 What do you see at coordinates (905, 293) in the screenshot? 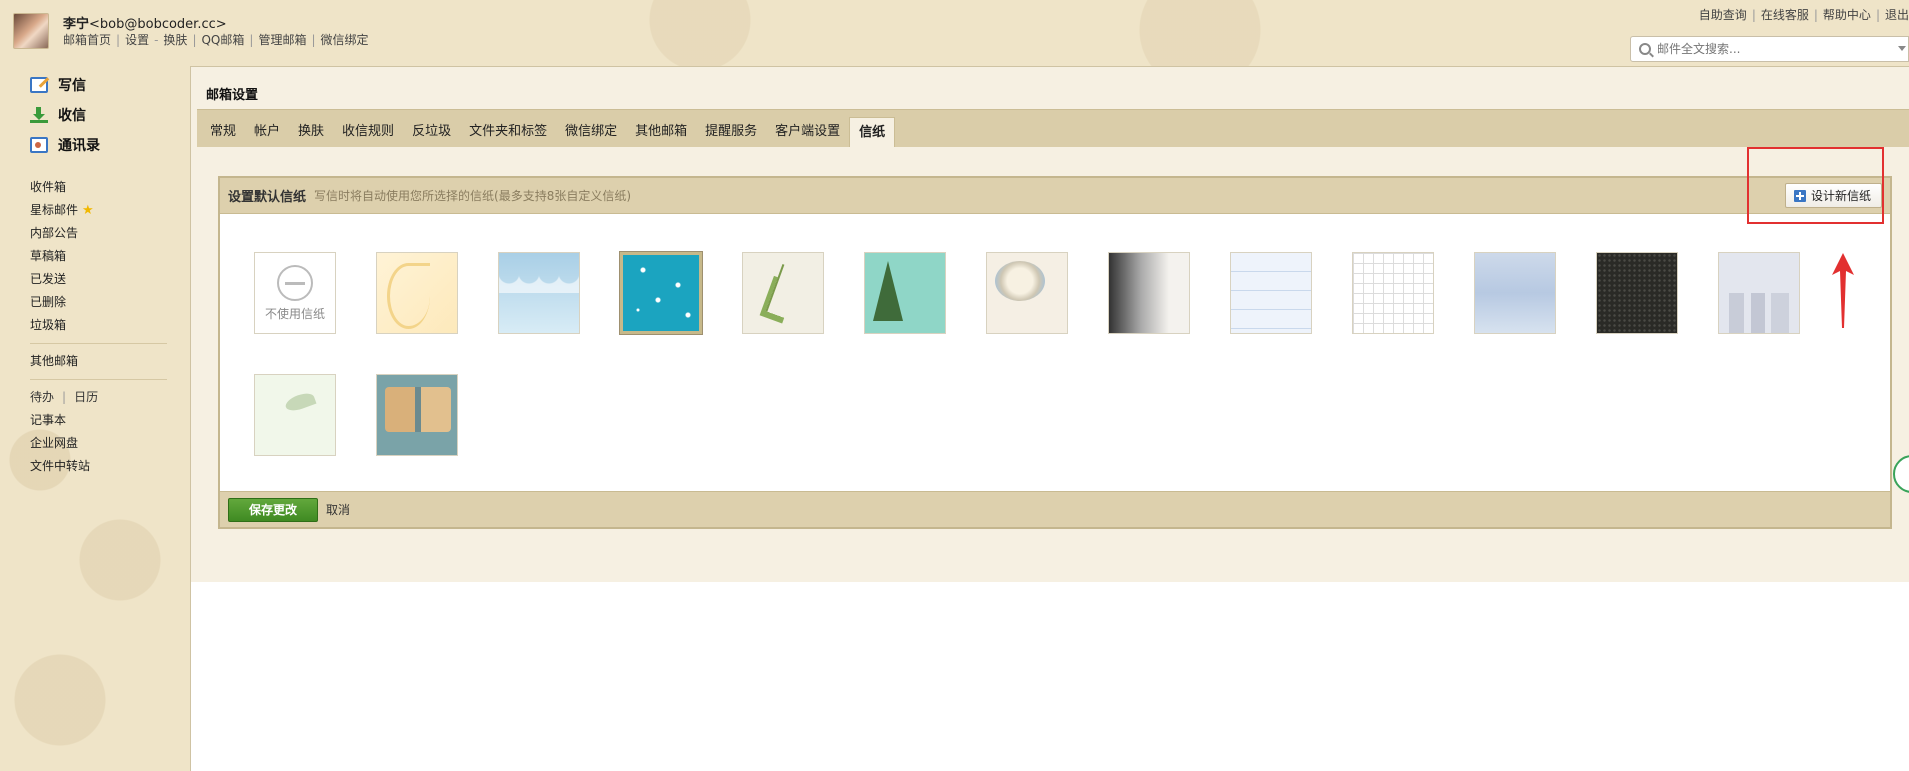
I see `stationery-thumb-tree` at bounding box center [905, 293].